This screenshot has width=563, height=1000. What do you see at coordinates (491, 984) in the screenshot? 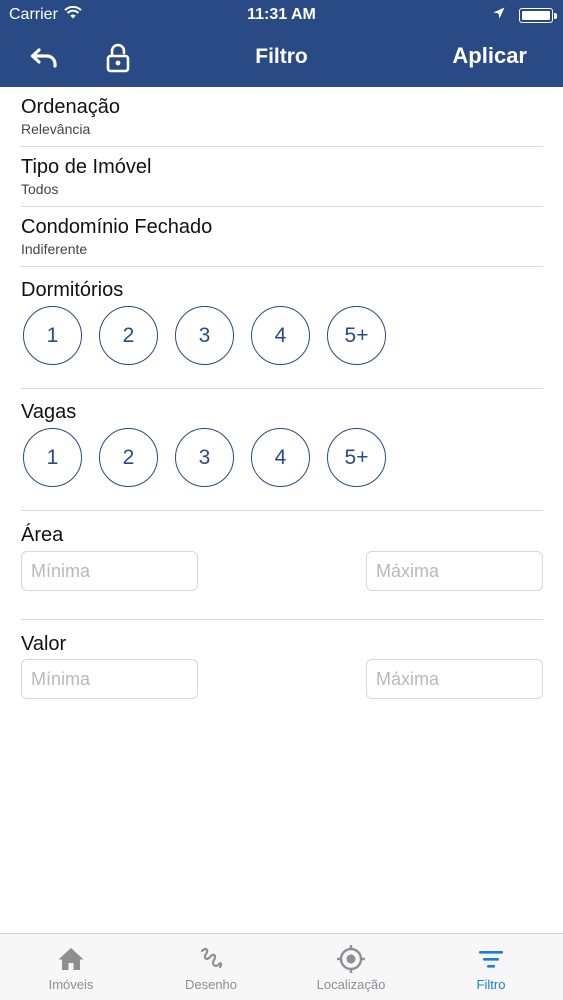
I see `tab-label: Filtro` at bounding box center [491, 984].